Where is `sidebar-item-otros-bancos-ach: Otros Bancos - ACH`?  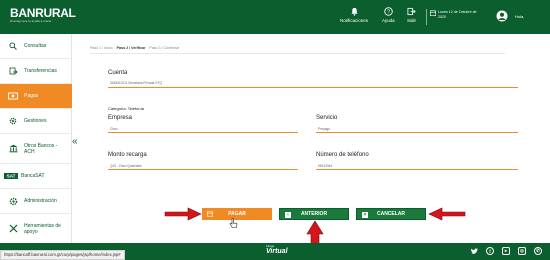
sidebar-item-otros-bancos-ach: Otros Bancos - ACH is located at coordinates (36, 149).